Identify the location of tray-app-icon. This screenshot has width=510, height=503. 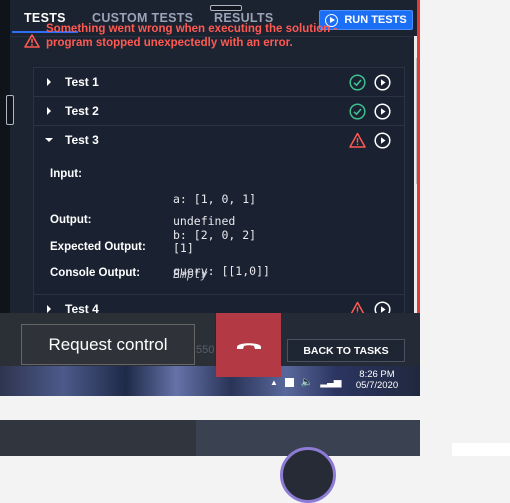
(289, 382).